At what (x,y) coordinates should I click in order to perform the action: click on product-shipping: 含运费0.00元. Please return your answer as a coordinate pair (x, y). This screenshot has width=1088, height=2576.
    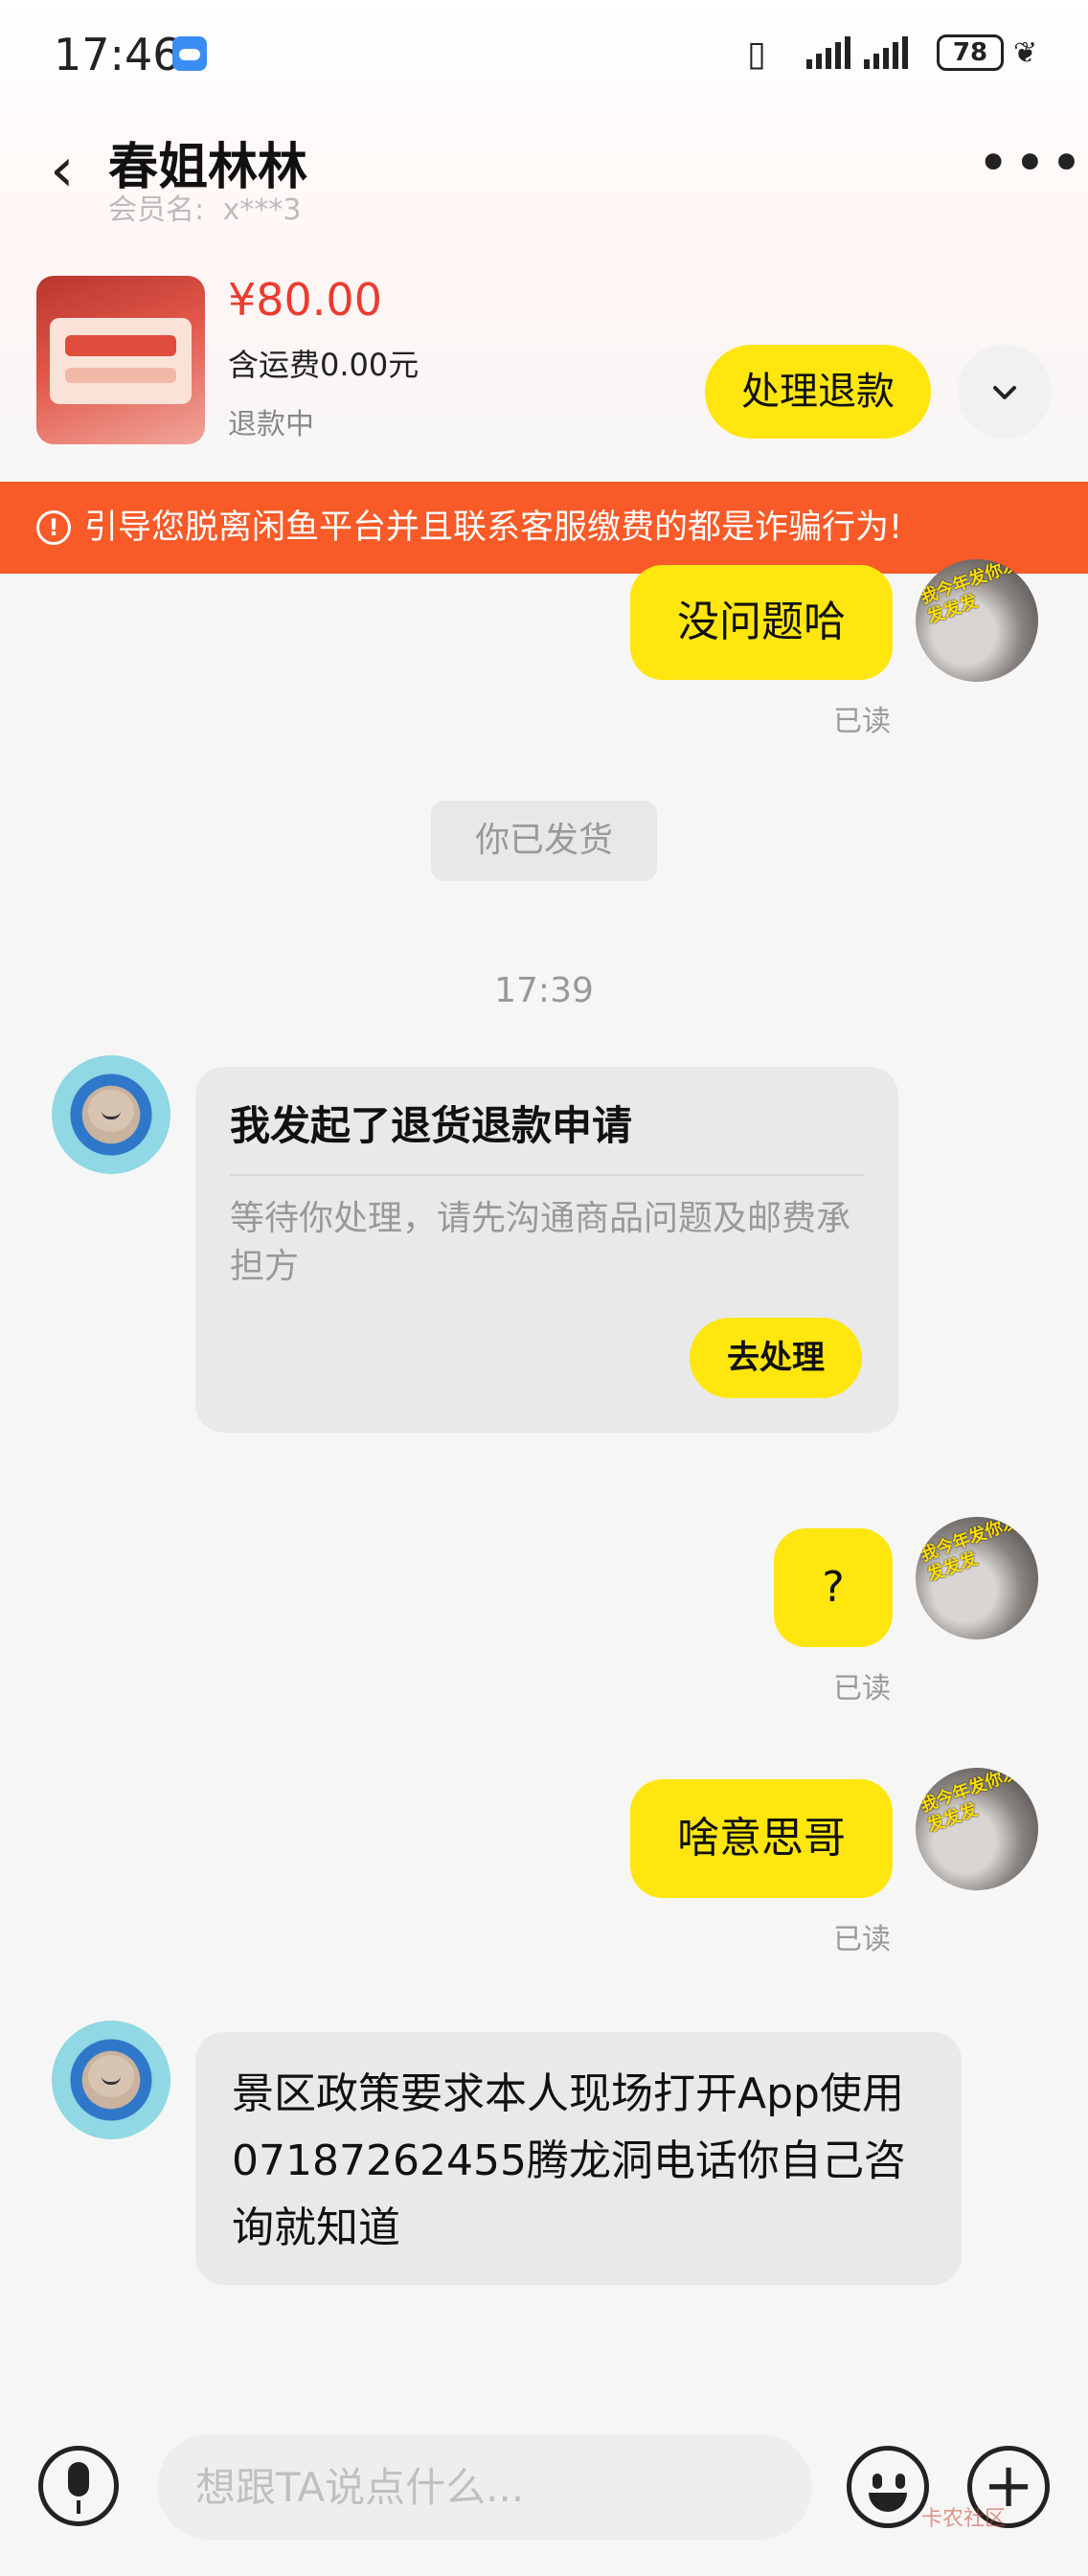
    Looking at the image, I should click on (323, 365).